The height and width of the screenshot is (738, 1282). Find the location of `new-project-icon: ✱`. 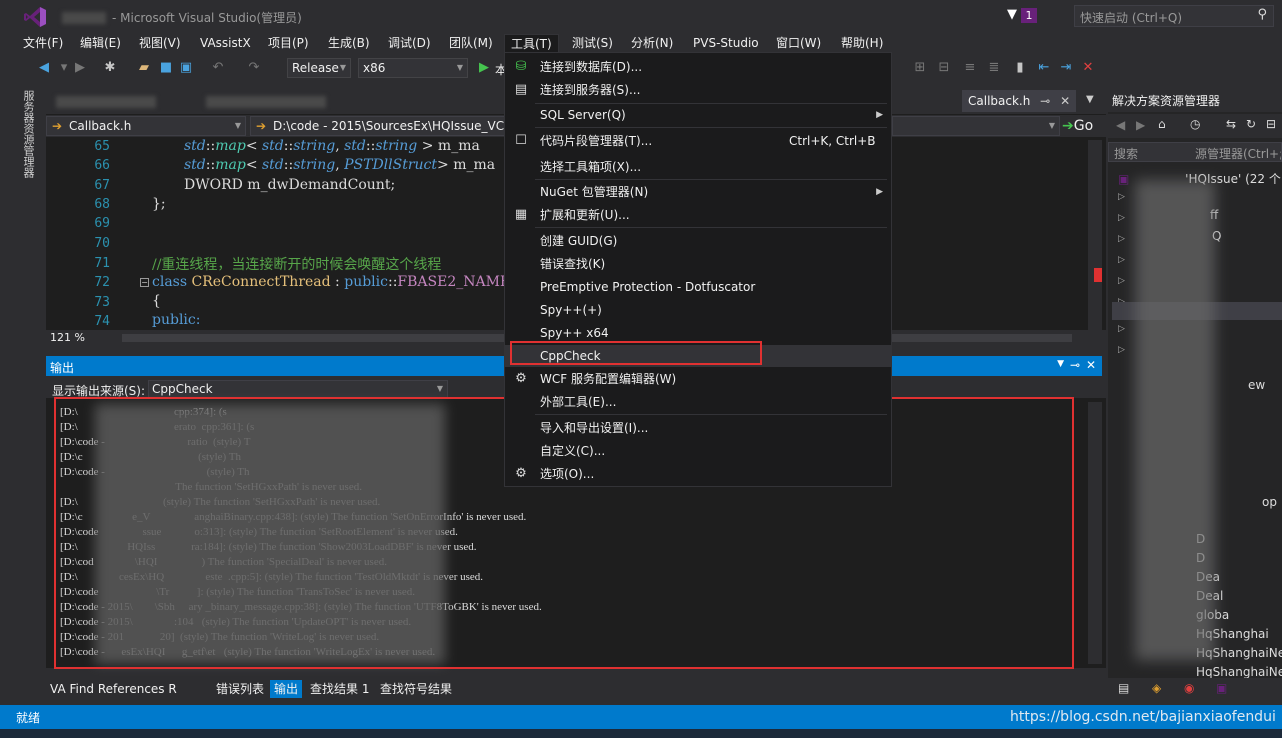

new-project-icon: ✱ is located at coordinates (110, 68).